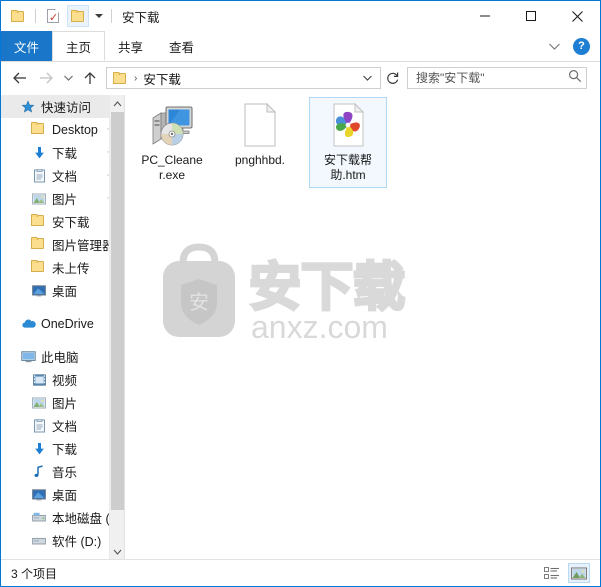  What do you see at coordinates (348, 142) in the screenshot?
I see `file-item-anxiazai-help-htm: 安下载帮 助.htm` at bounding box center [348, 142].